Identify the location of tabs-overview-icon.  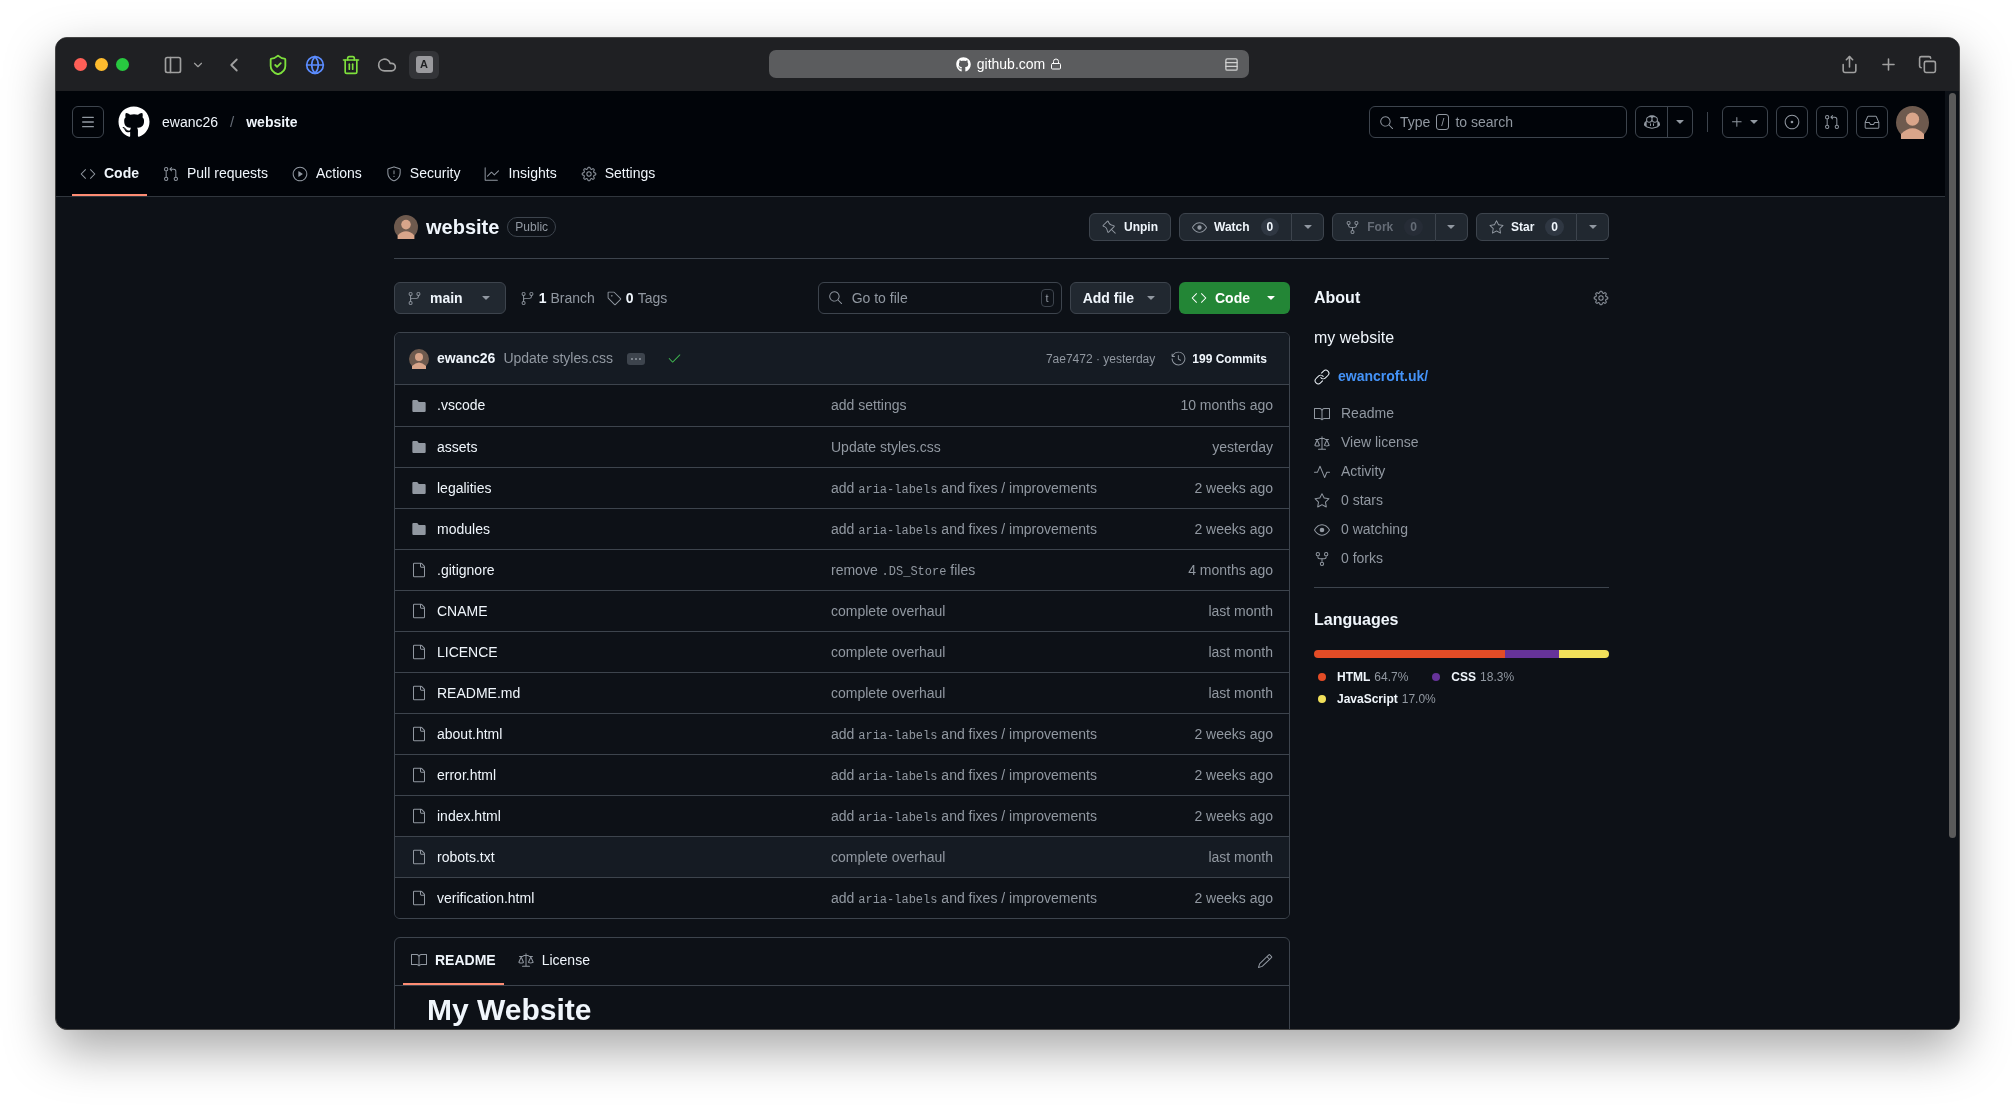
(1927, 64).